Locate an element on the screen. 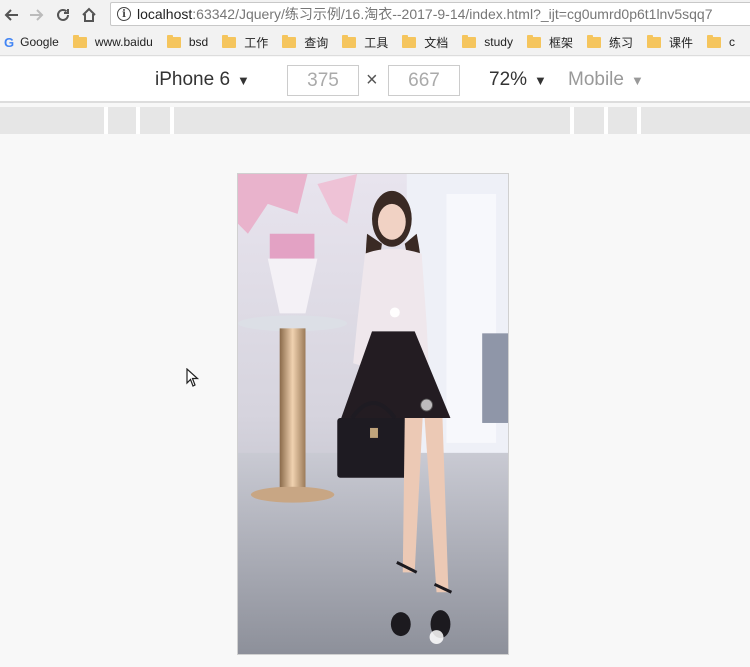  bookmark-folder-baidu: www.baidu is located at coordinates (112, 41).